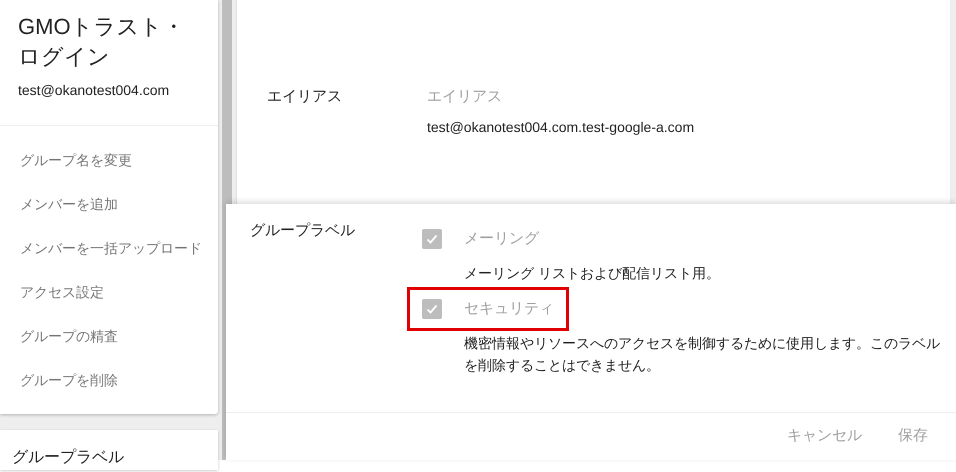  Describe the element at coordinates (501, 238) in the screenshot. I see `checkbox-label: メーリング` at that location.